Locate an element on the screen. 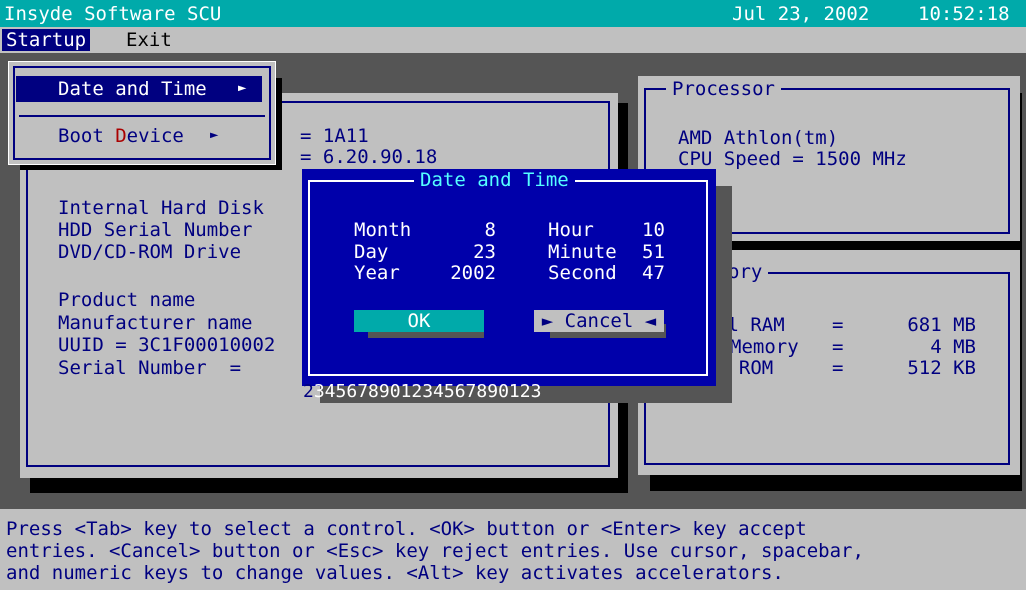  bios-value-2: = 6.20.90.18 is located at coordinates (369, 157).